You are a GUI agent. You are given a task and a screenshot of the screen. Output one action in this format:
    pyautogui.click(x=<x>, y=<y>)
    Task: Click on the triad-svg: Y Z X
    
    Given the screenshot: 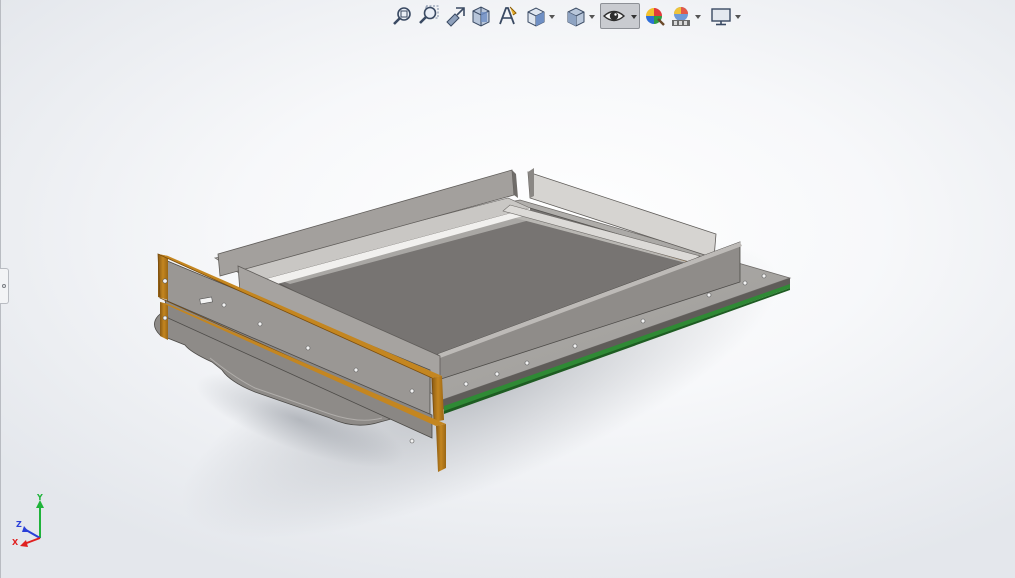 What is the action you would take?
    pyautogui.click(x=28, y=520)
    